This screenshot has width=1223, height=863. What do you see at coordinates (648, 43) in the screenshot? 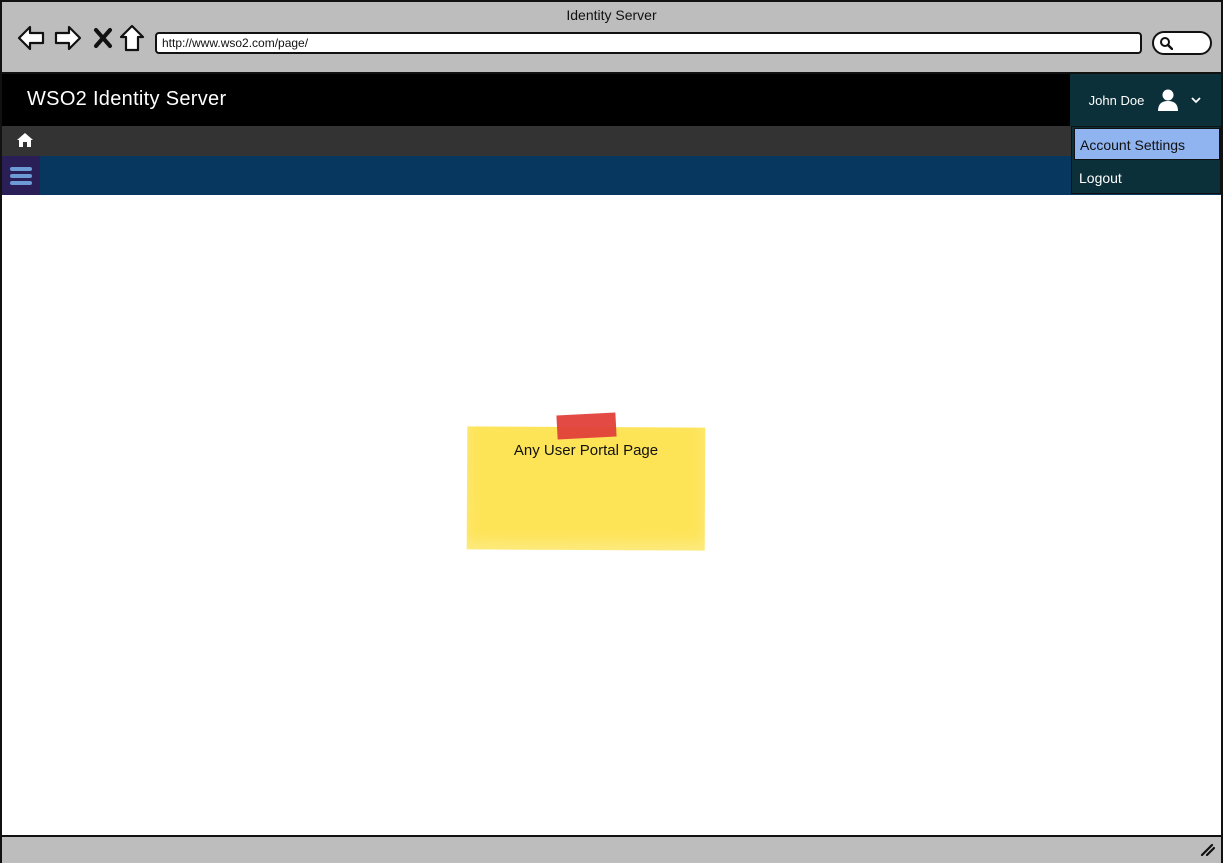
I see `address-bar: http://www.wso2.com/page/` at bounding box center [648, 43].